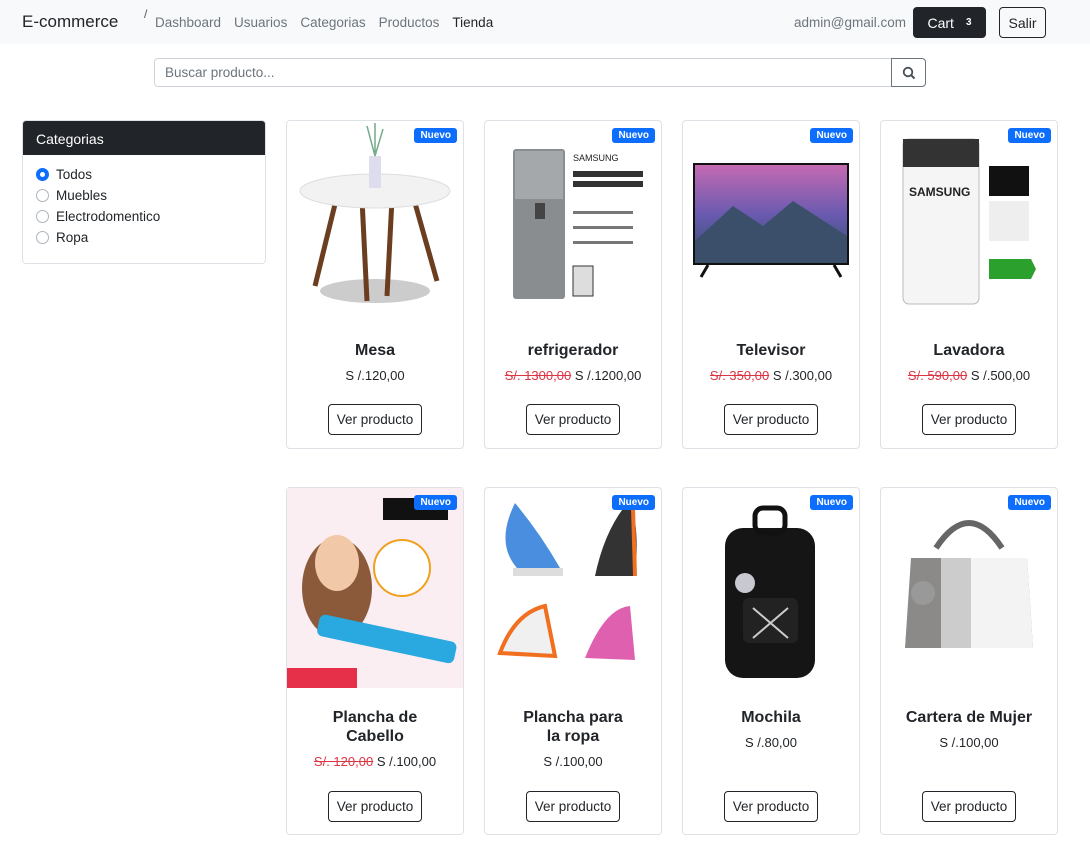 Image resolution: width=1090 pixels, height=866 pixels. Describe the element at coordinates (573, 727) in the screenshot. I see `product-title: Plancha para la ropa` at that location.